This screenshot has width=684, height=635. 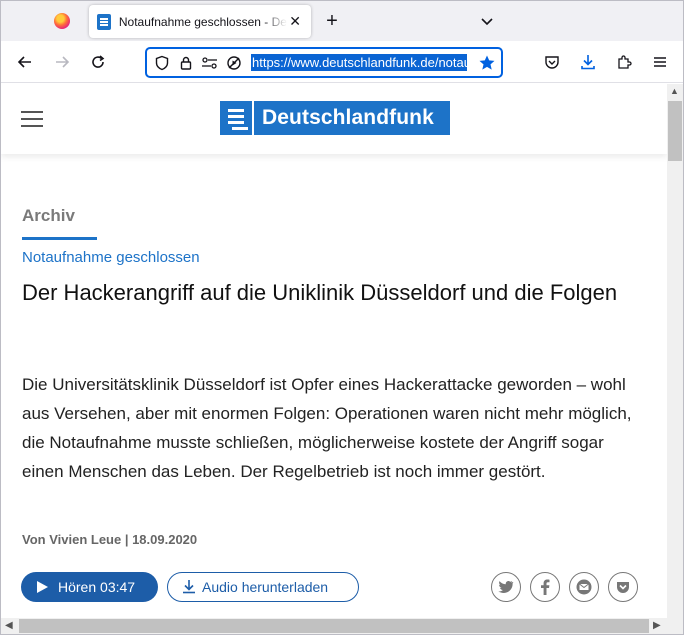 I want to click on vertical-scrollbar: ▲, so click(x=675, y=351).